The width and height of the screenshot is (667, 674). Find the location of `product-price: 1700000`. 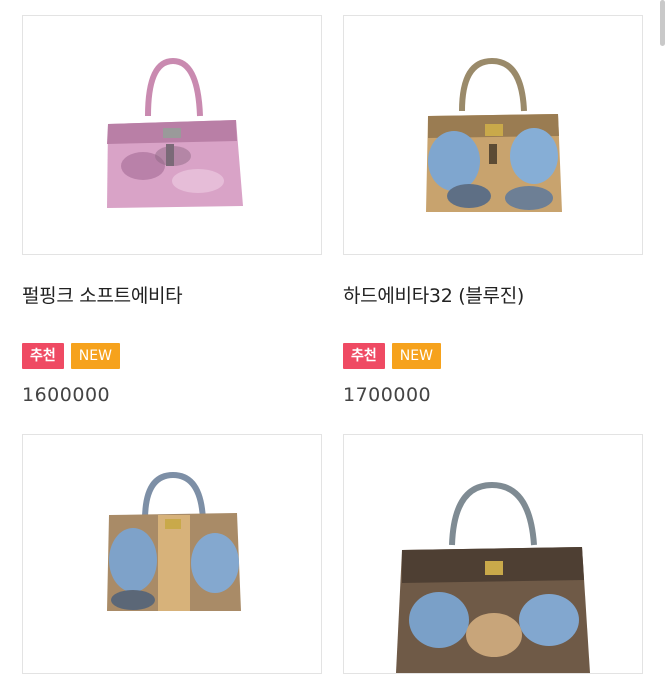

product-price: 1700000 is located at coordinates (387, 395).